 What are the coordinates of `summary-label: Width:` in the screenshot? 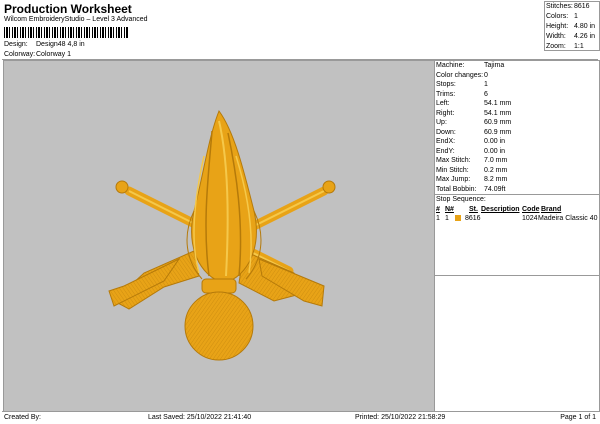 It's located at (556, 36).